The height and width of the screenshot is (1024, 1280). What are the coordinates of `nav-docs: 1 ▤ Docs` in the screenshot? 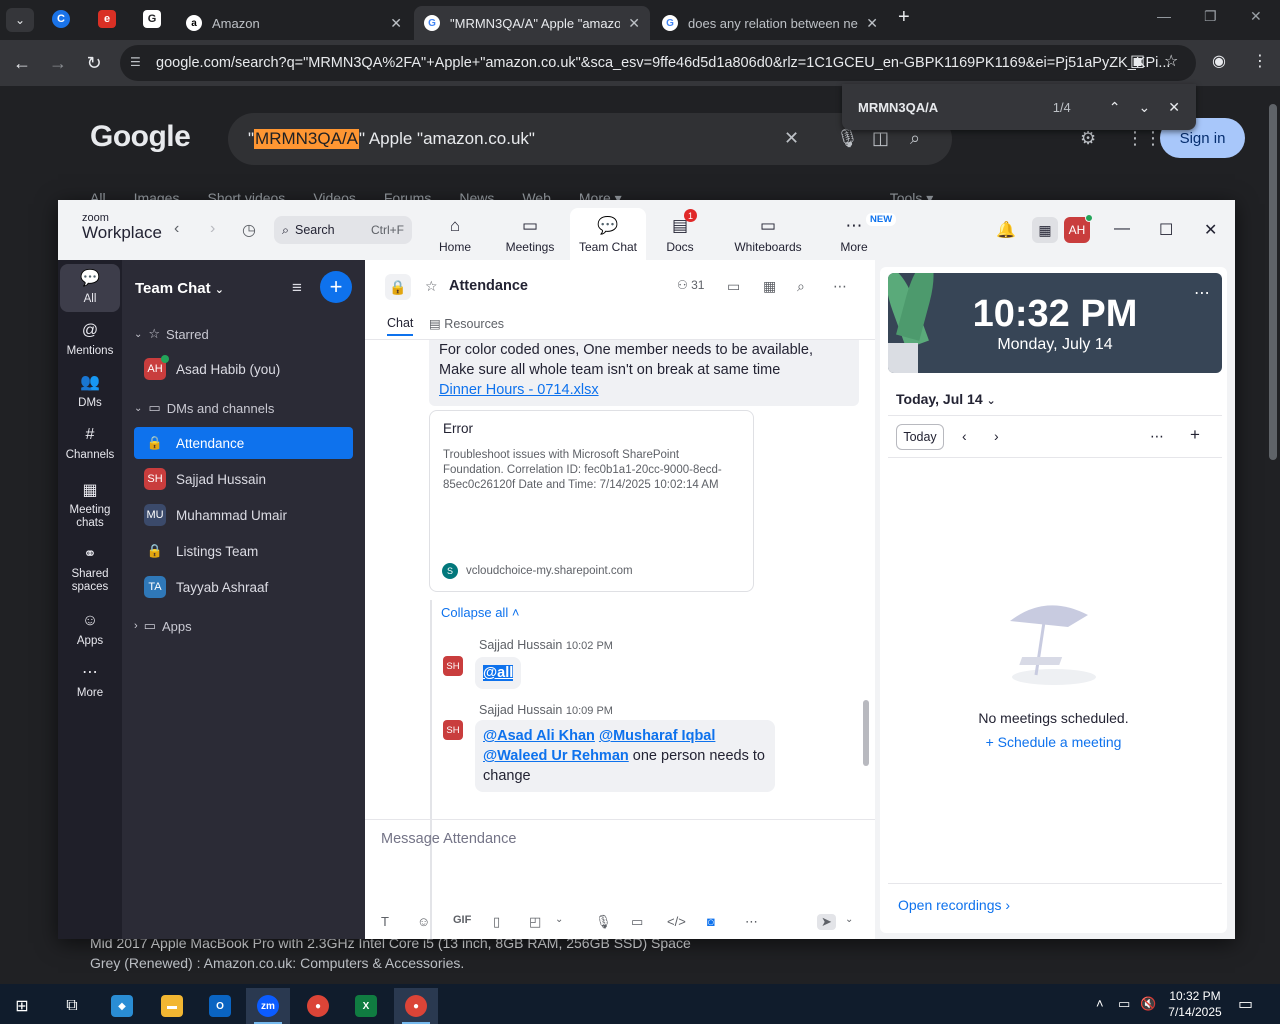 It's located at (680, 234).